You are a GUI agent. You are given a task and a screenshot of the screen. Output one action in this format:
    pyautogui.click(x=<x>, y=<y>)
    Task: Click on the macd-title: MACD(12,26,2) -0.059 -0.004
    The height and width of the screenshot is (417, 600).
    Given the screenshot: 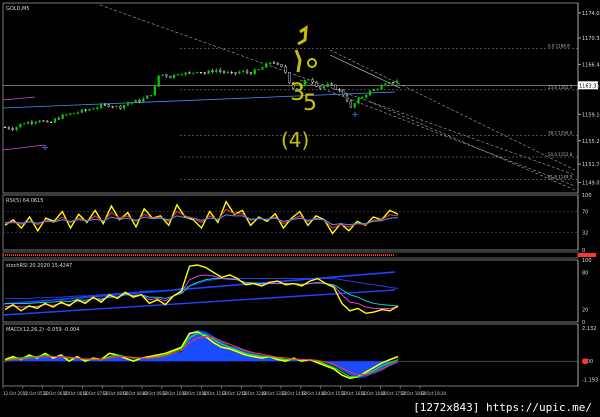 What is the action you would take?
    pyautogui.click(x=42, y=330)
    